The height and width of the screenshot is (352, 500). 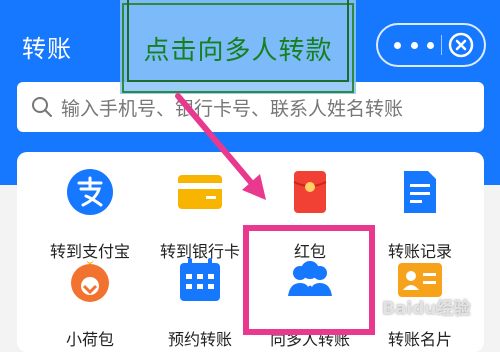 I want to click on page-title: 转账, so click(x=47, y=49).